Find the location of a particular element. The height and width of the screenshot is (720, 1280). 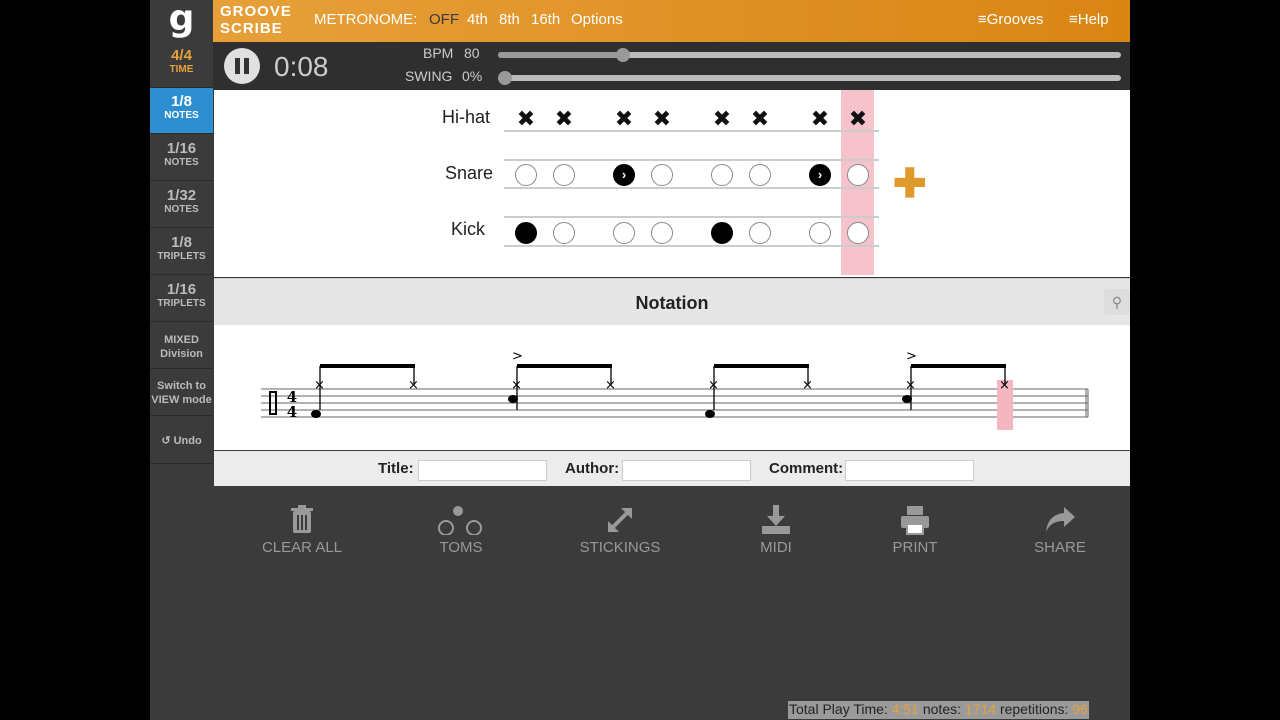

clear-all-button: CLEAR ALL is located at coordinates (302, 530).